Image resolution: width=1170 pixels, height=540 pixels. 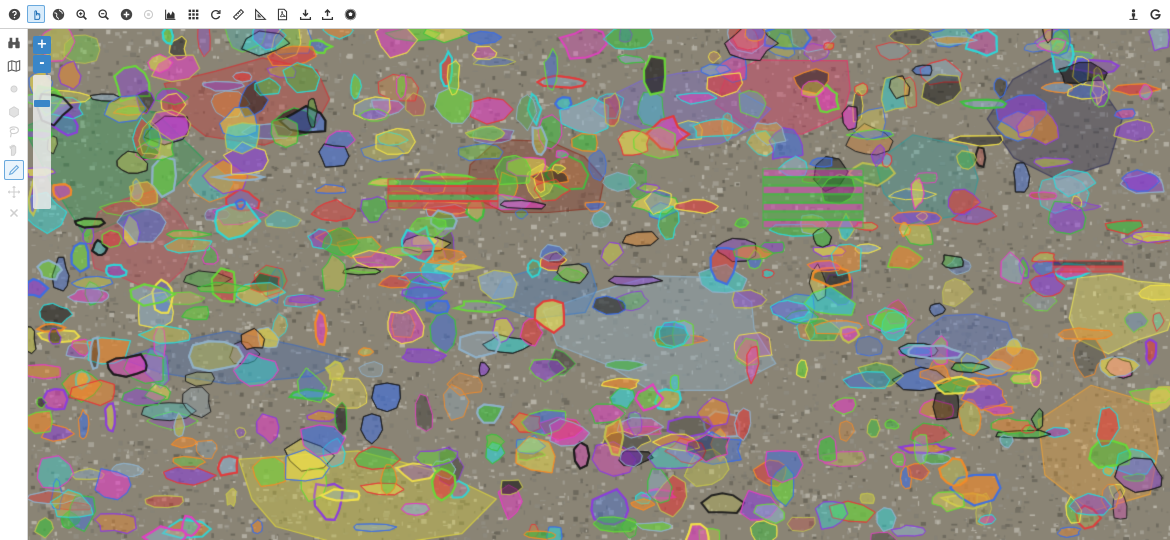 I want to click on question-circle-icon, so click(x=14, y=14).